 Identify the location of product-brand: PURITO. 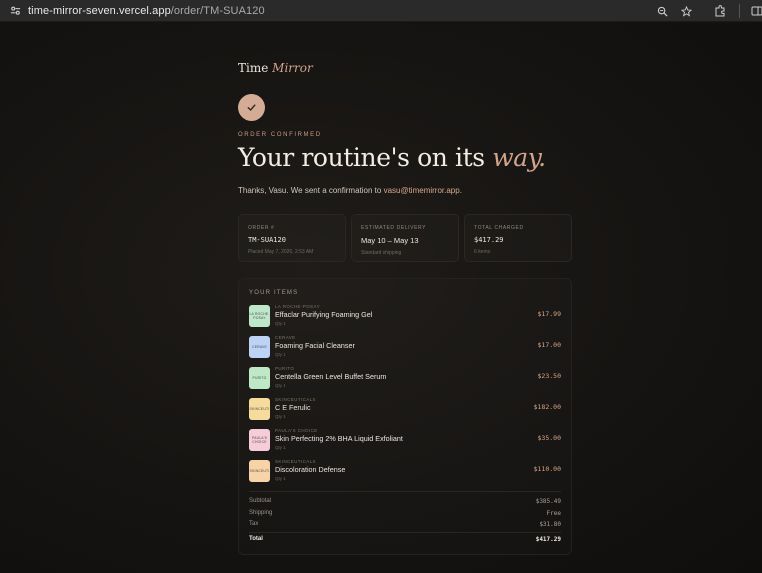
(285, 368).